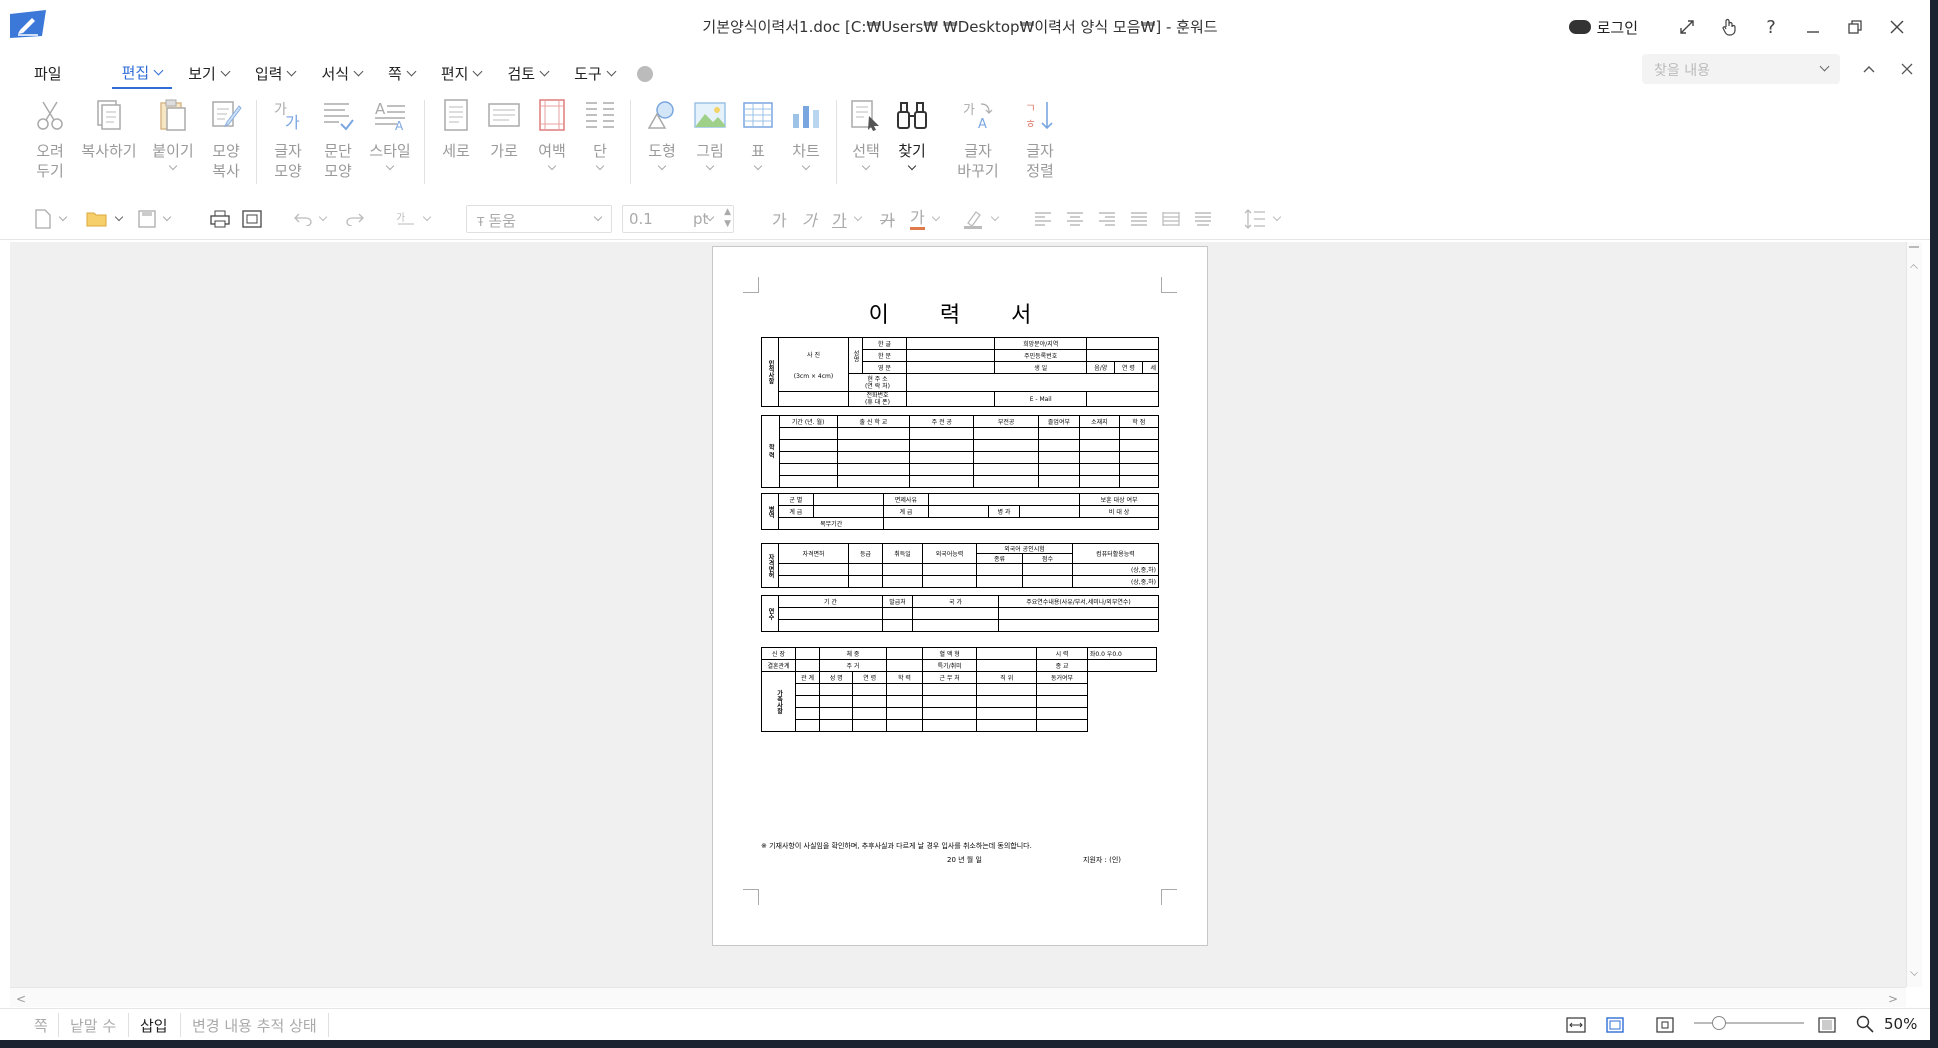  What do you see at coordinates (958, 997) in the screenshot?
I see `horizontal-scrollbar: < >` at bounding box center [958, 997].